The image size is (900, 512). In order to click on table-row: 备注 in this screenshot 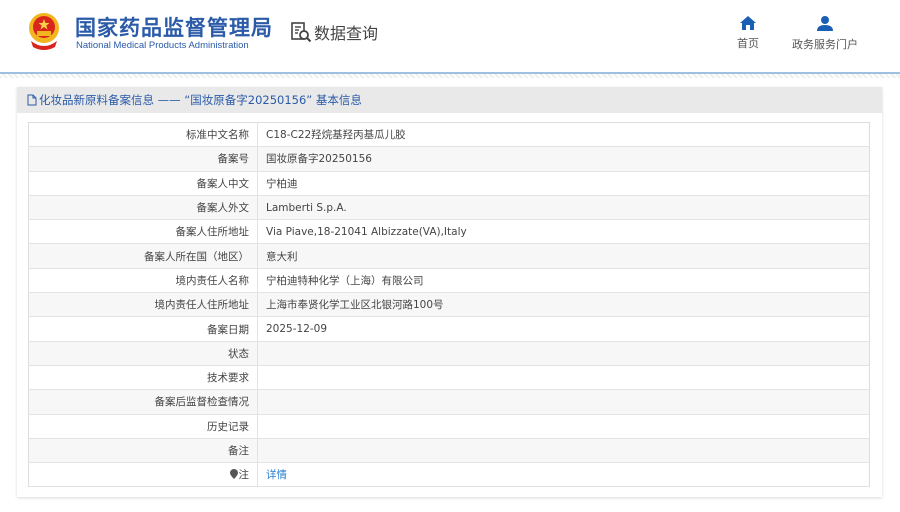, I will do `click(449, 451)`.